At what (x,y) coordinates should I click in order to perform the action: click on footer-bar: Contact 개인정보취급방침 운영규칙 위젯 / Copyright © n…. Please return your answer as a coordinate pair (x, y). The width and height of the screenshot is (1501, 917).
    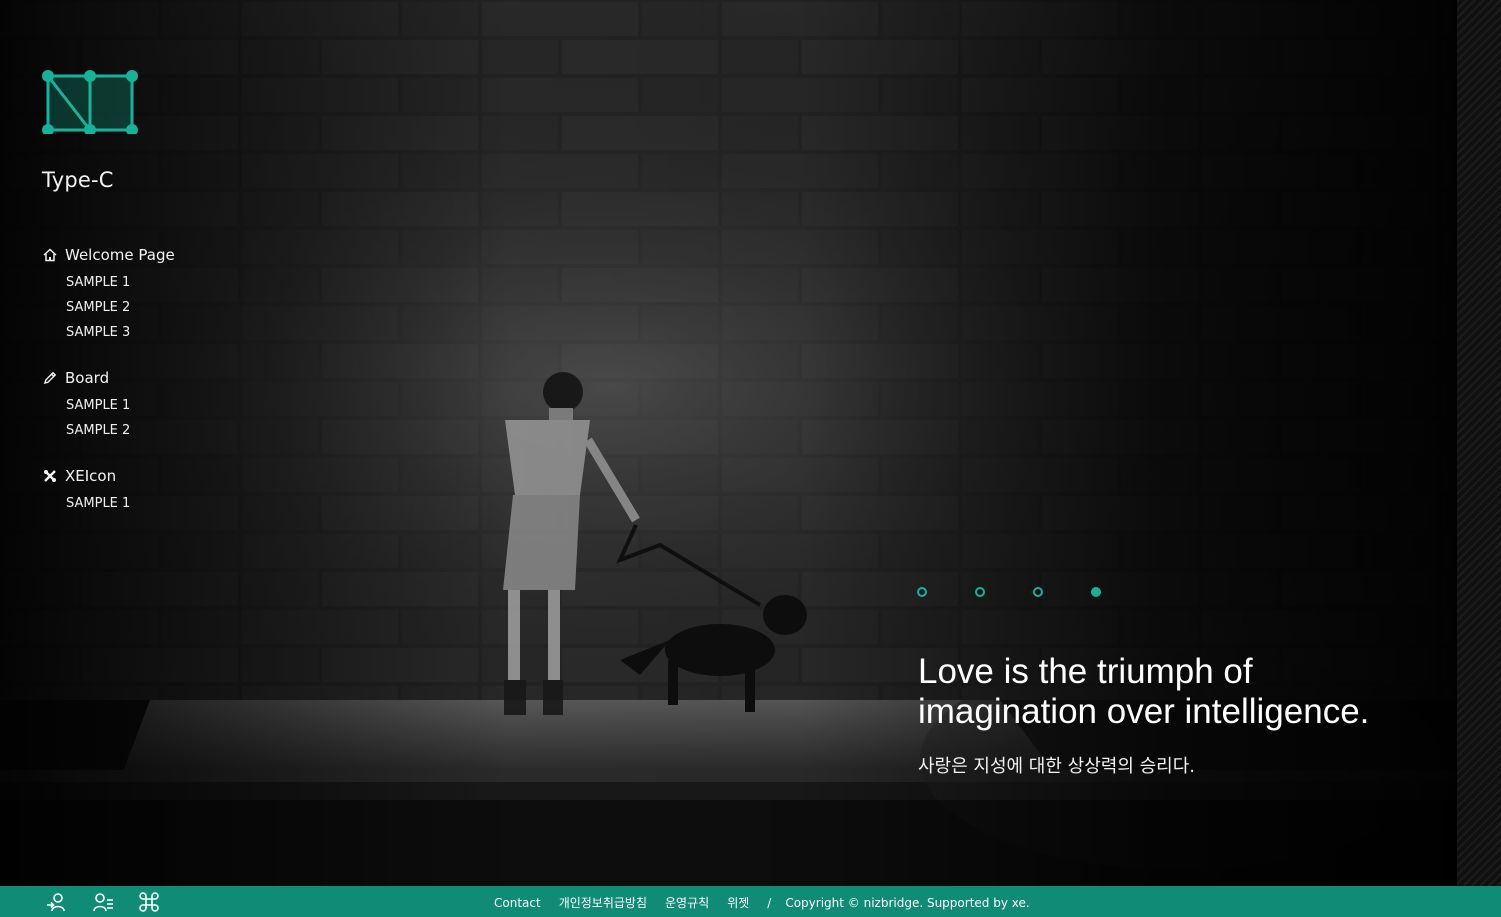
    Looking at the image, I should click on (750, 901).